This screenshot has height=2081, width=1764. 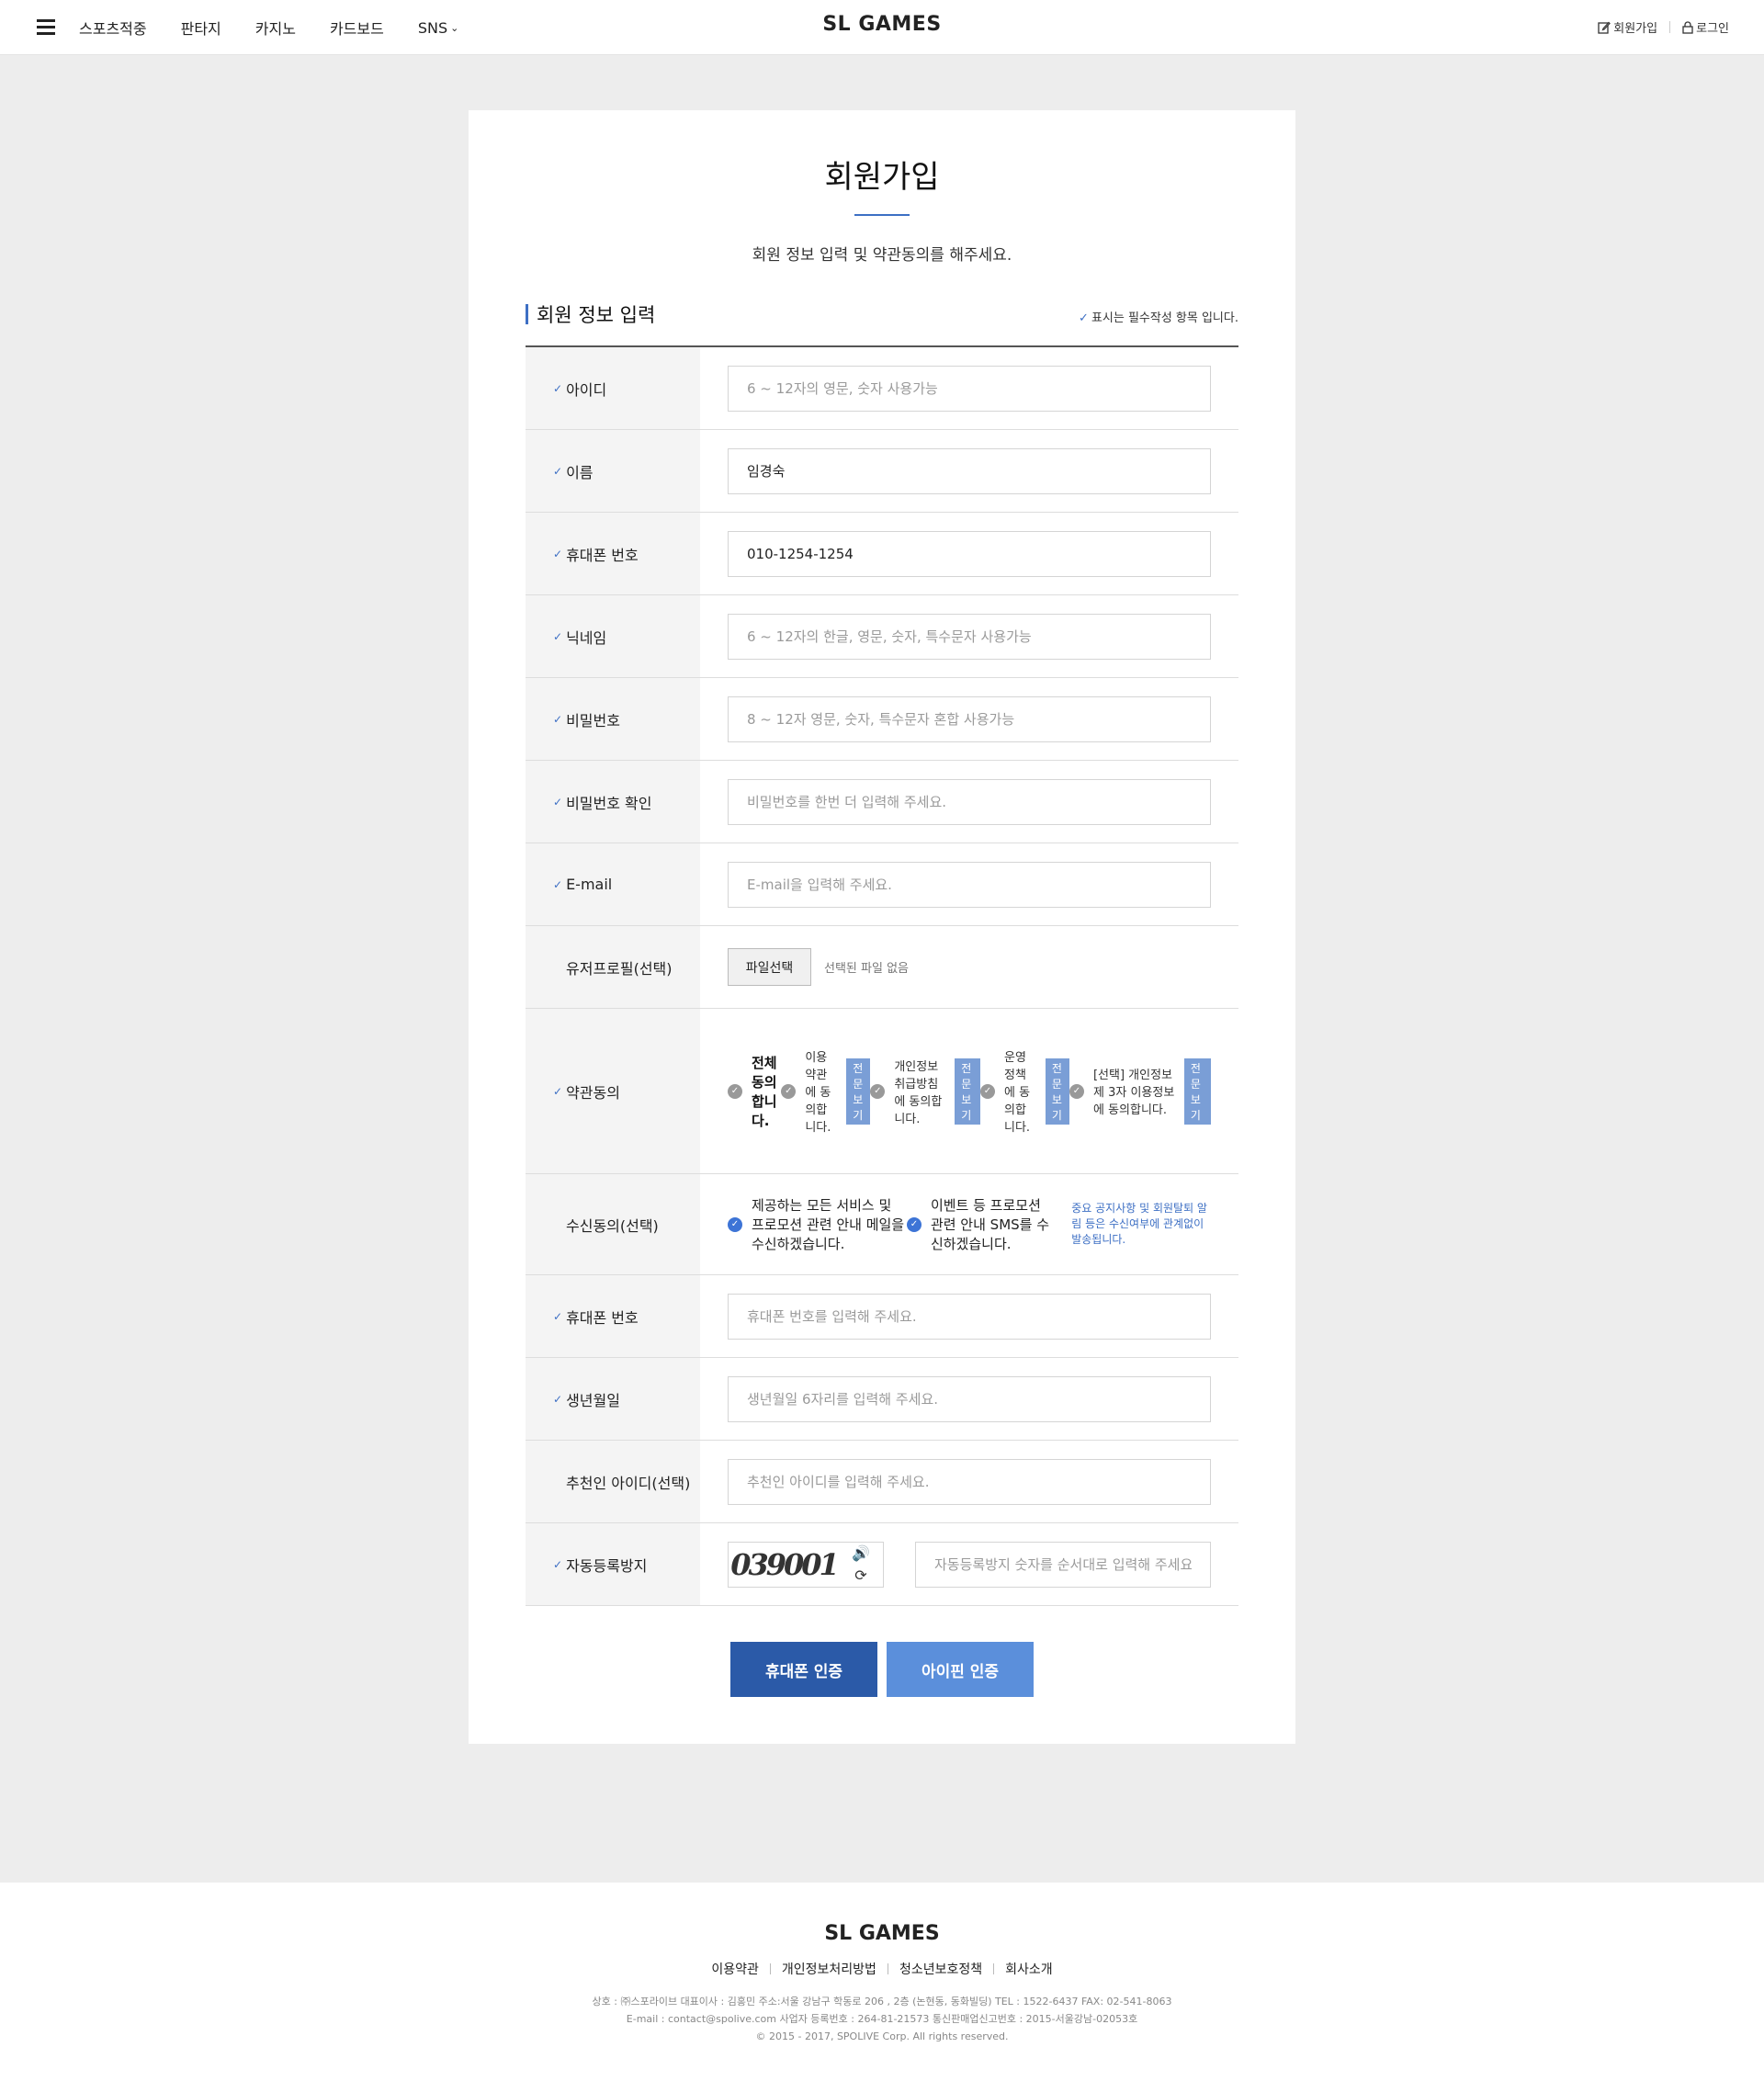 I want to click on label-id-text: 아이디, so click(x=586, y=389).